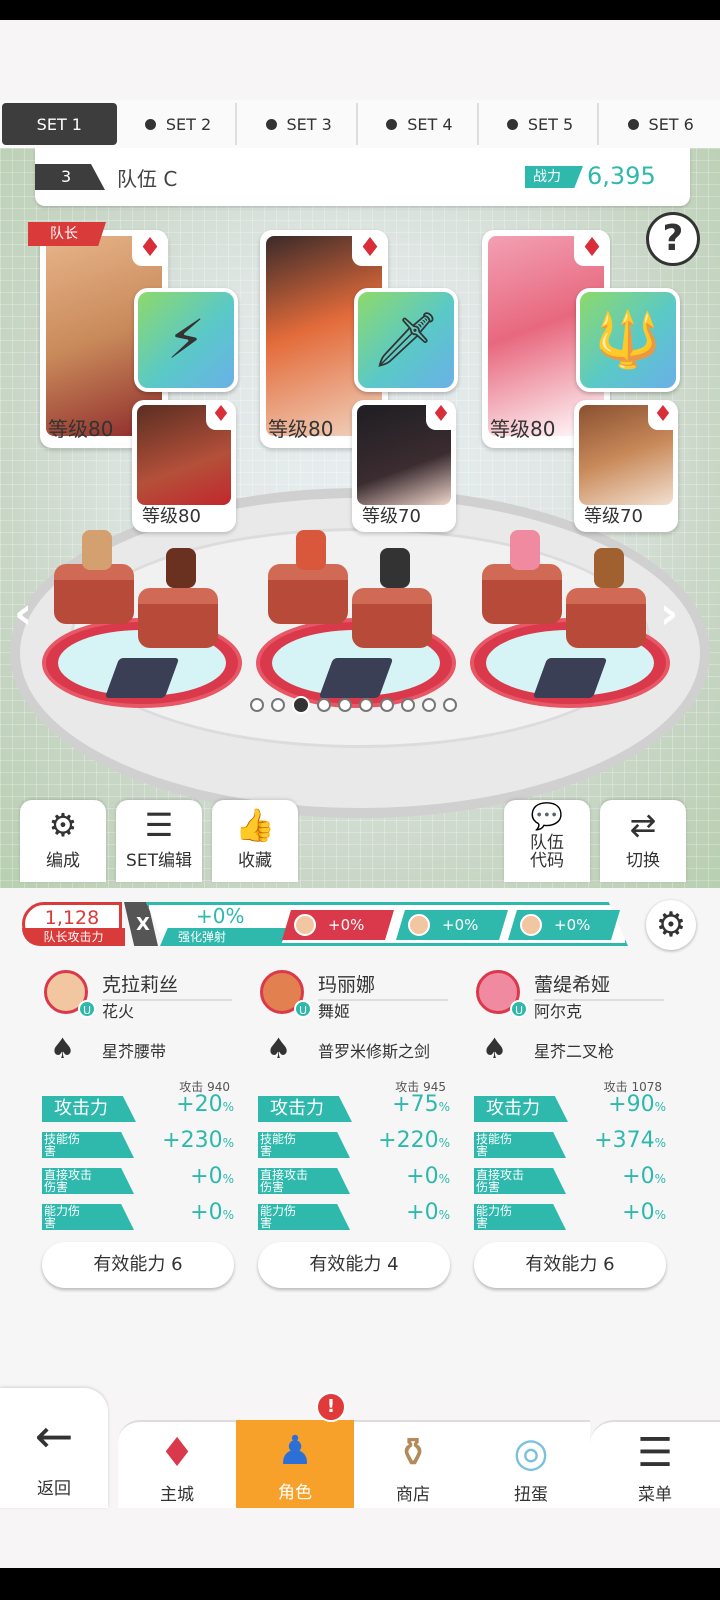  I want to click on belt-icon: ⚡, so click(186, 339).